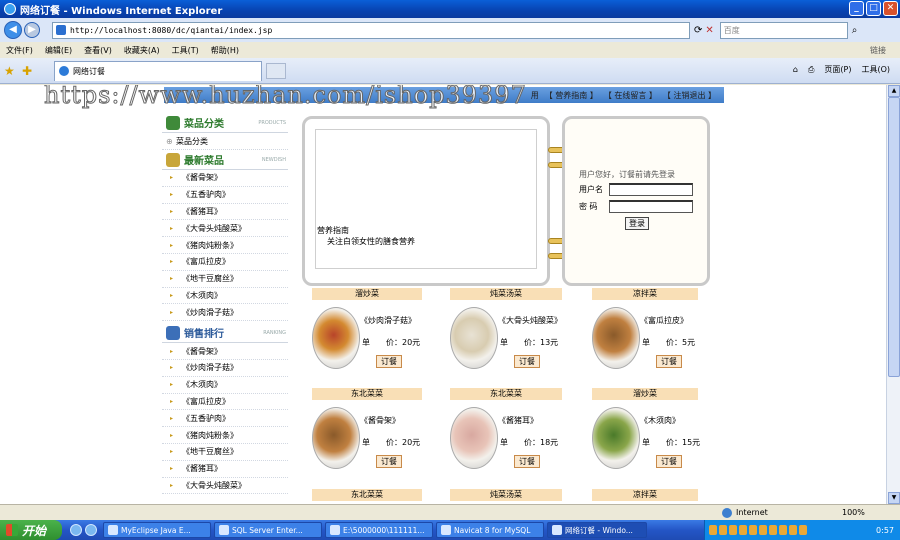 This screenshot has width=900, height=540. I want to click on list-item-label: 《猪肉炖粉条》, so click(210, 435).